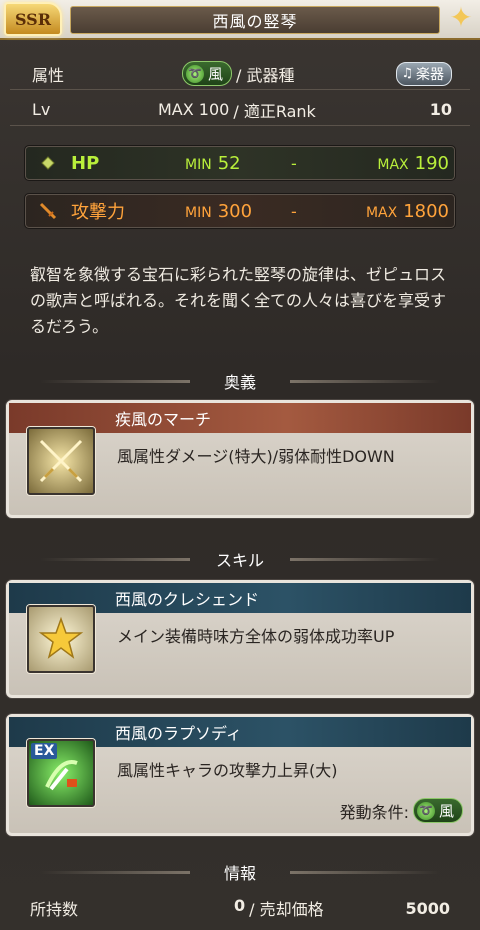  What do you see at coordinates (256, 636) in the screenshot?
I see `skill-1-effect: メイン装備時味方全体の弱体成功率UP` at bounding box center [256, 636].